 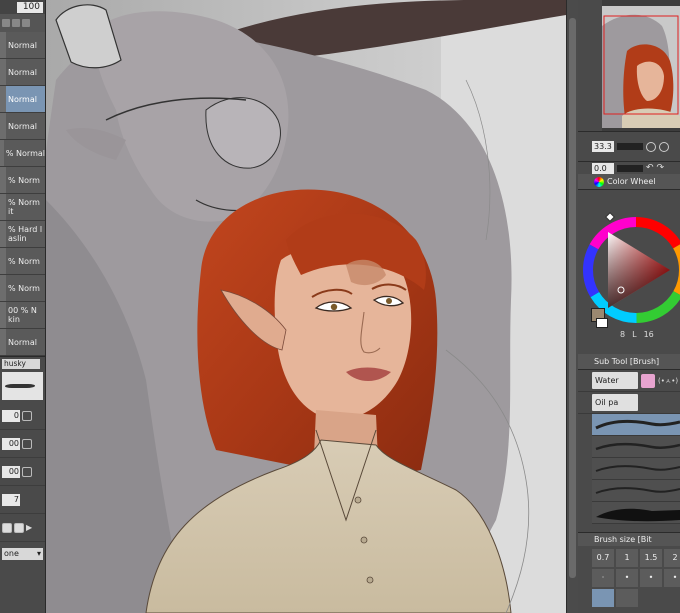 What do you see at coordinates (590, 65) in the screenshot?
I see `navigator-tool-strip` at bounding box center [590, 65].